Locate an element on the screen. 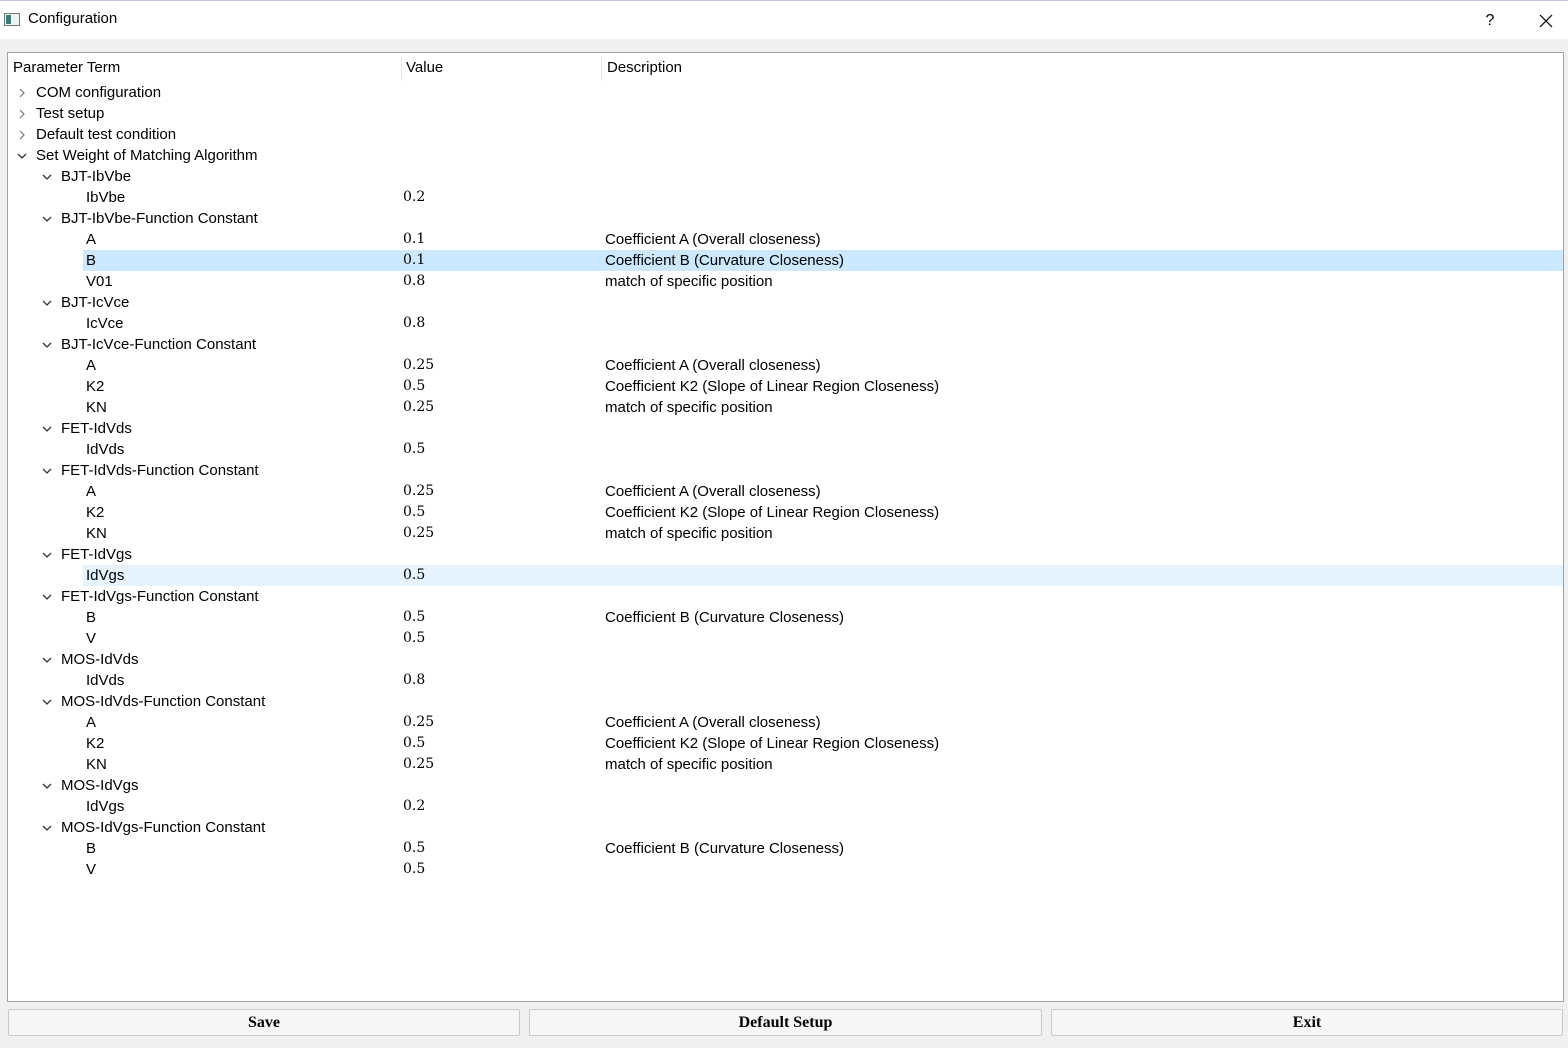 This screenshot has width=1568, height=1048. tree-row: FET-IdVgs-Function Constant is located at coordinates (785, 596).